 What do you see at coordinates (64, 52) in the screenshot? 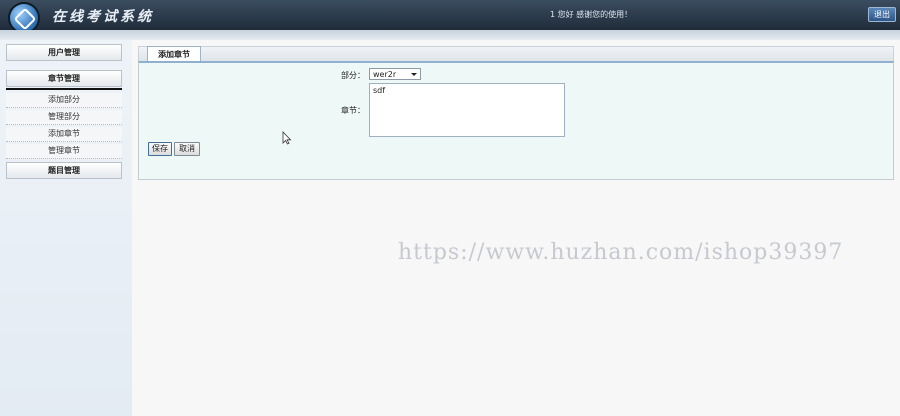
I see `sidebar-section-users: 用户管理` at bounding box center [64, 52].